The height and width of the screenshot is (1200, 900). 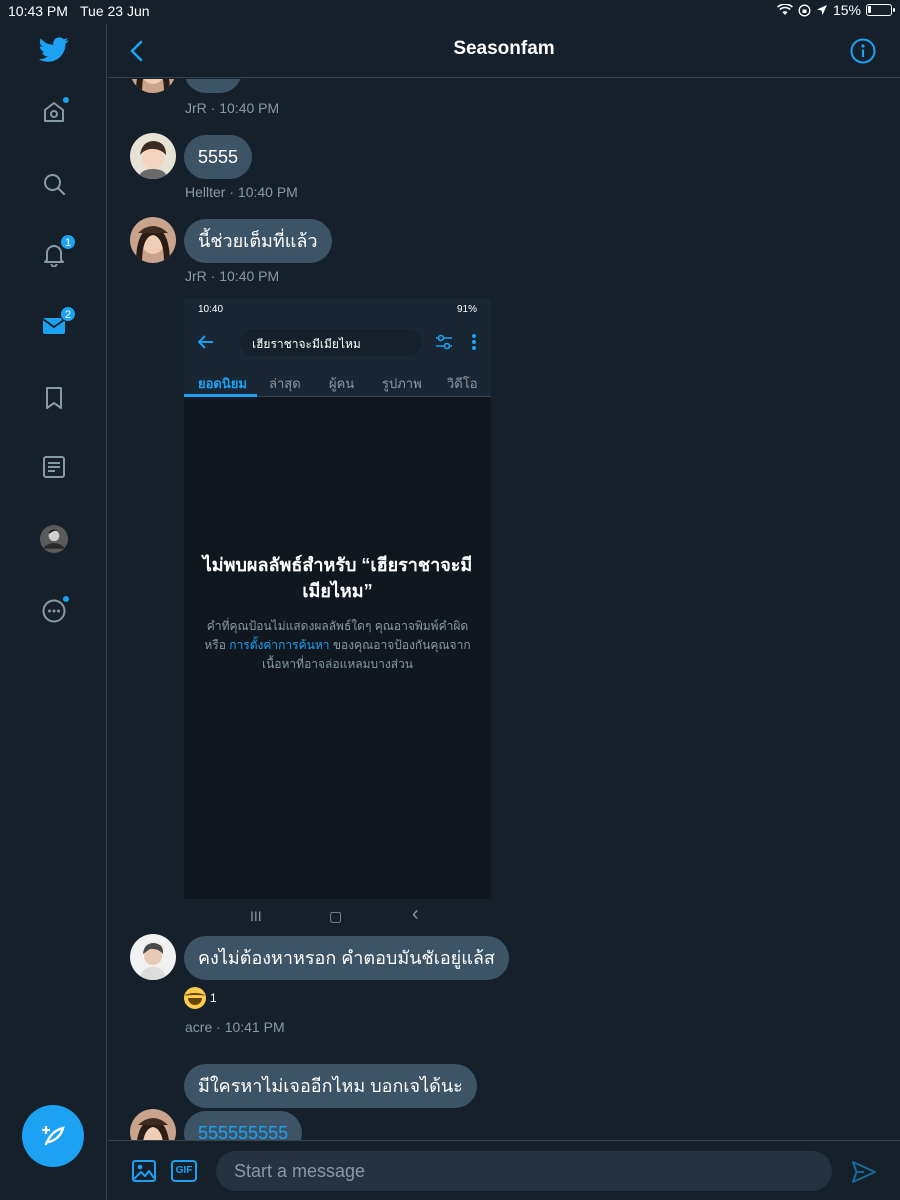 What do you see at coordinates (804, 10) in the screenshot?
I see `rotation-lock-icon` at bounding box center [804, 10].